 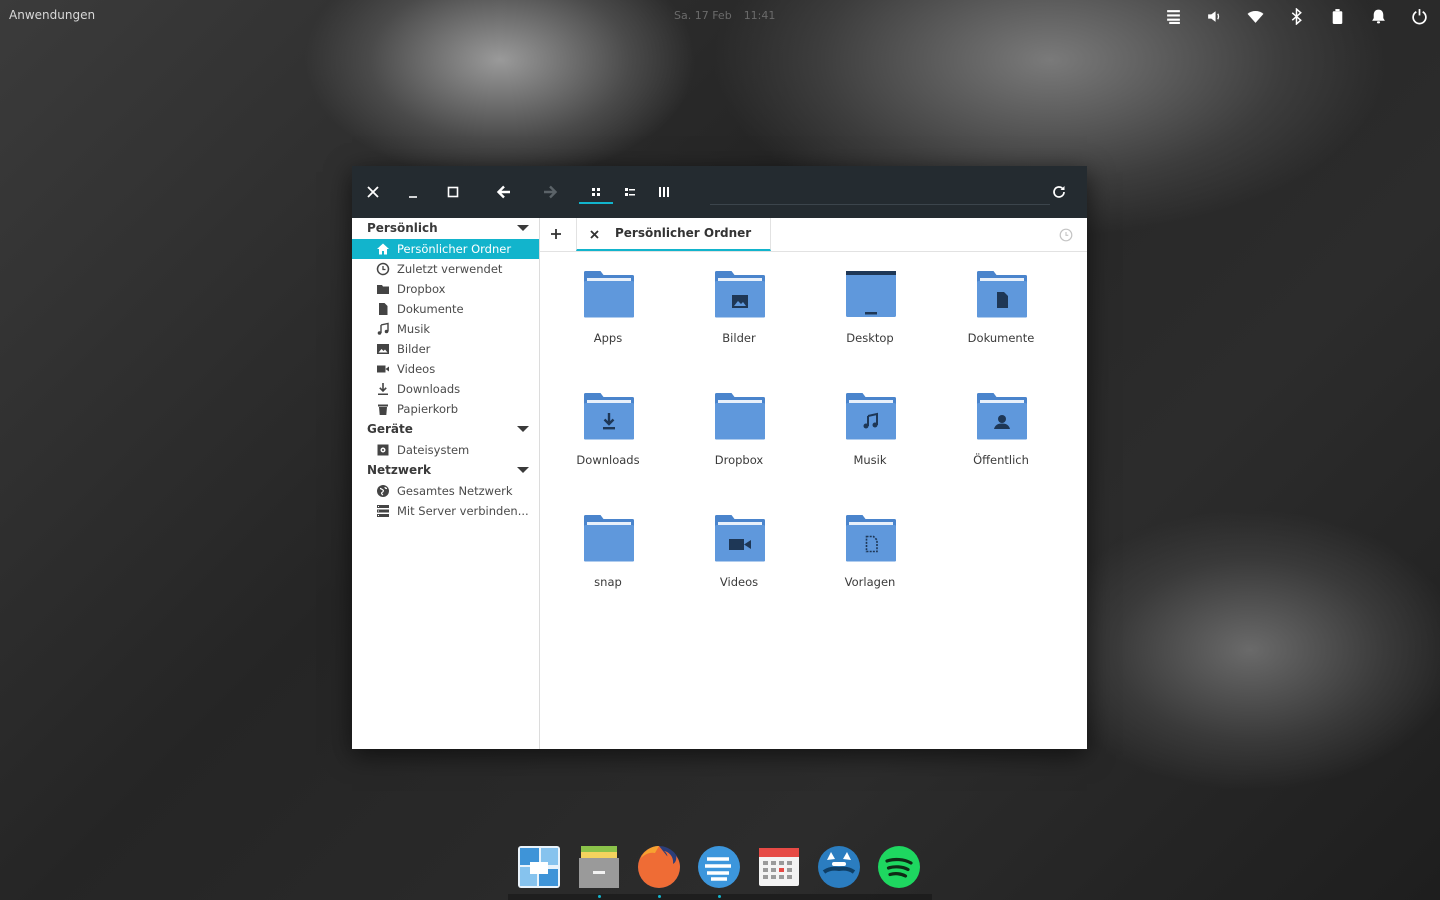 I want to click on folder-name: Bilder, so click(x=739, y=338).